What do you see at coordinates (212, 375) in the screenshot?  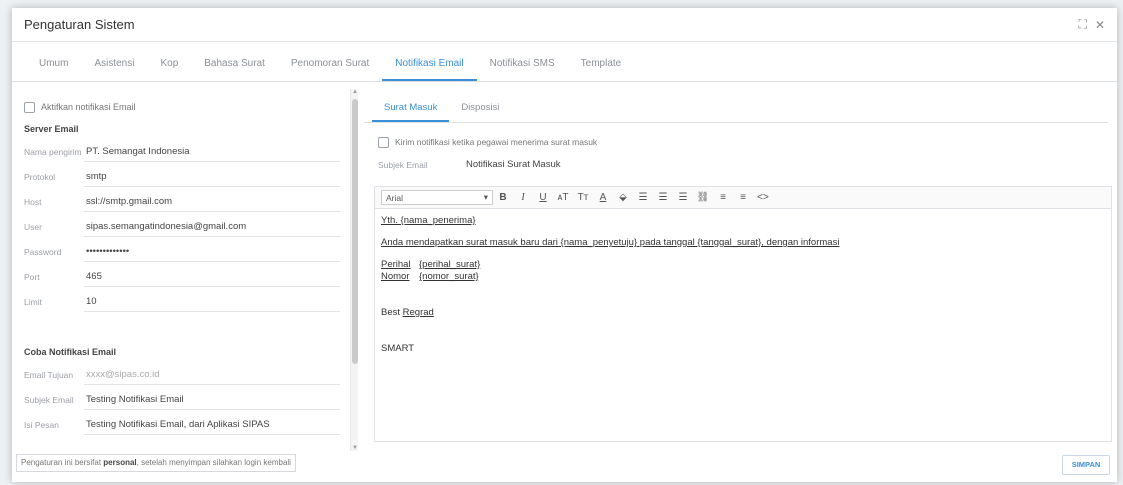 I see `target-email-input: xxxx@sipas.co.id` at bounding box center [212, 375].